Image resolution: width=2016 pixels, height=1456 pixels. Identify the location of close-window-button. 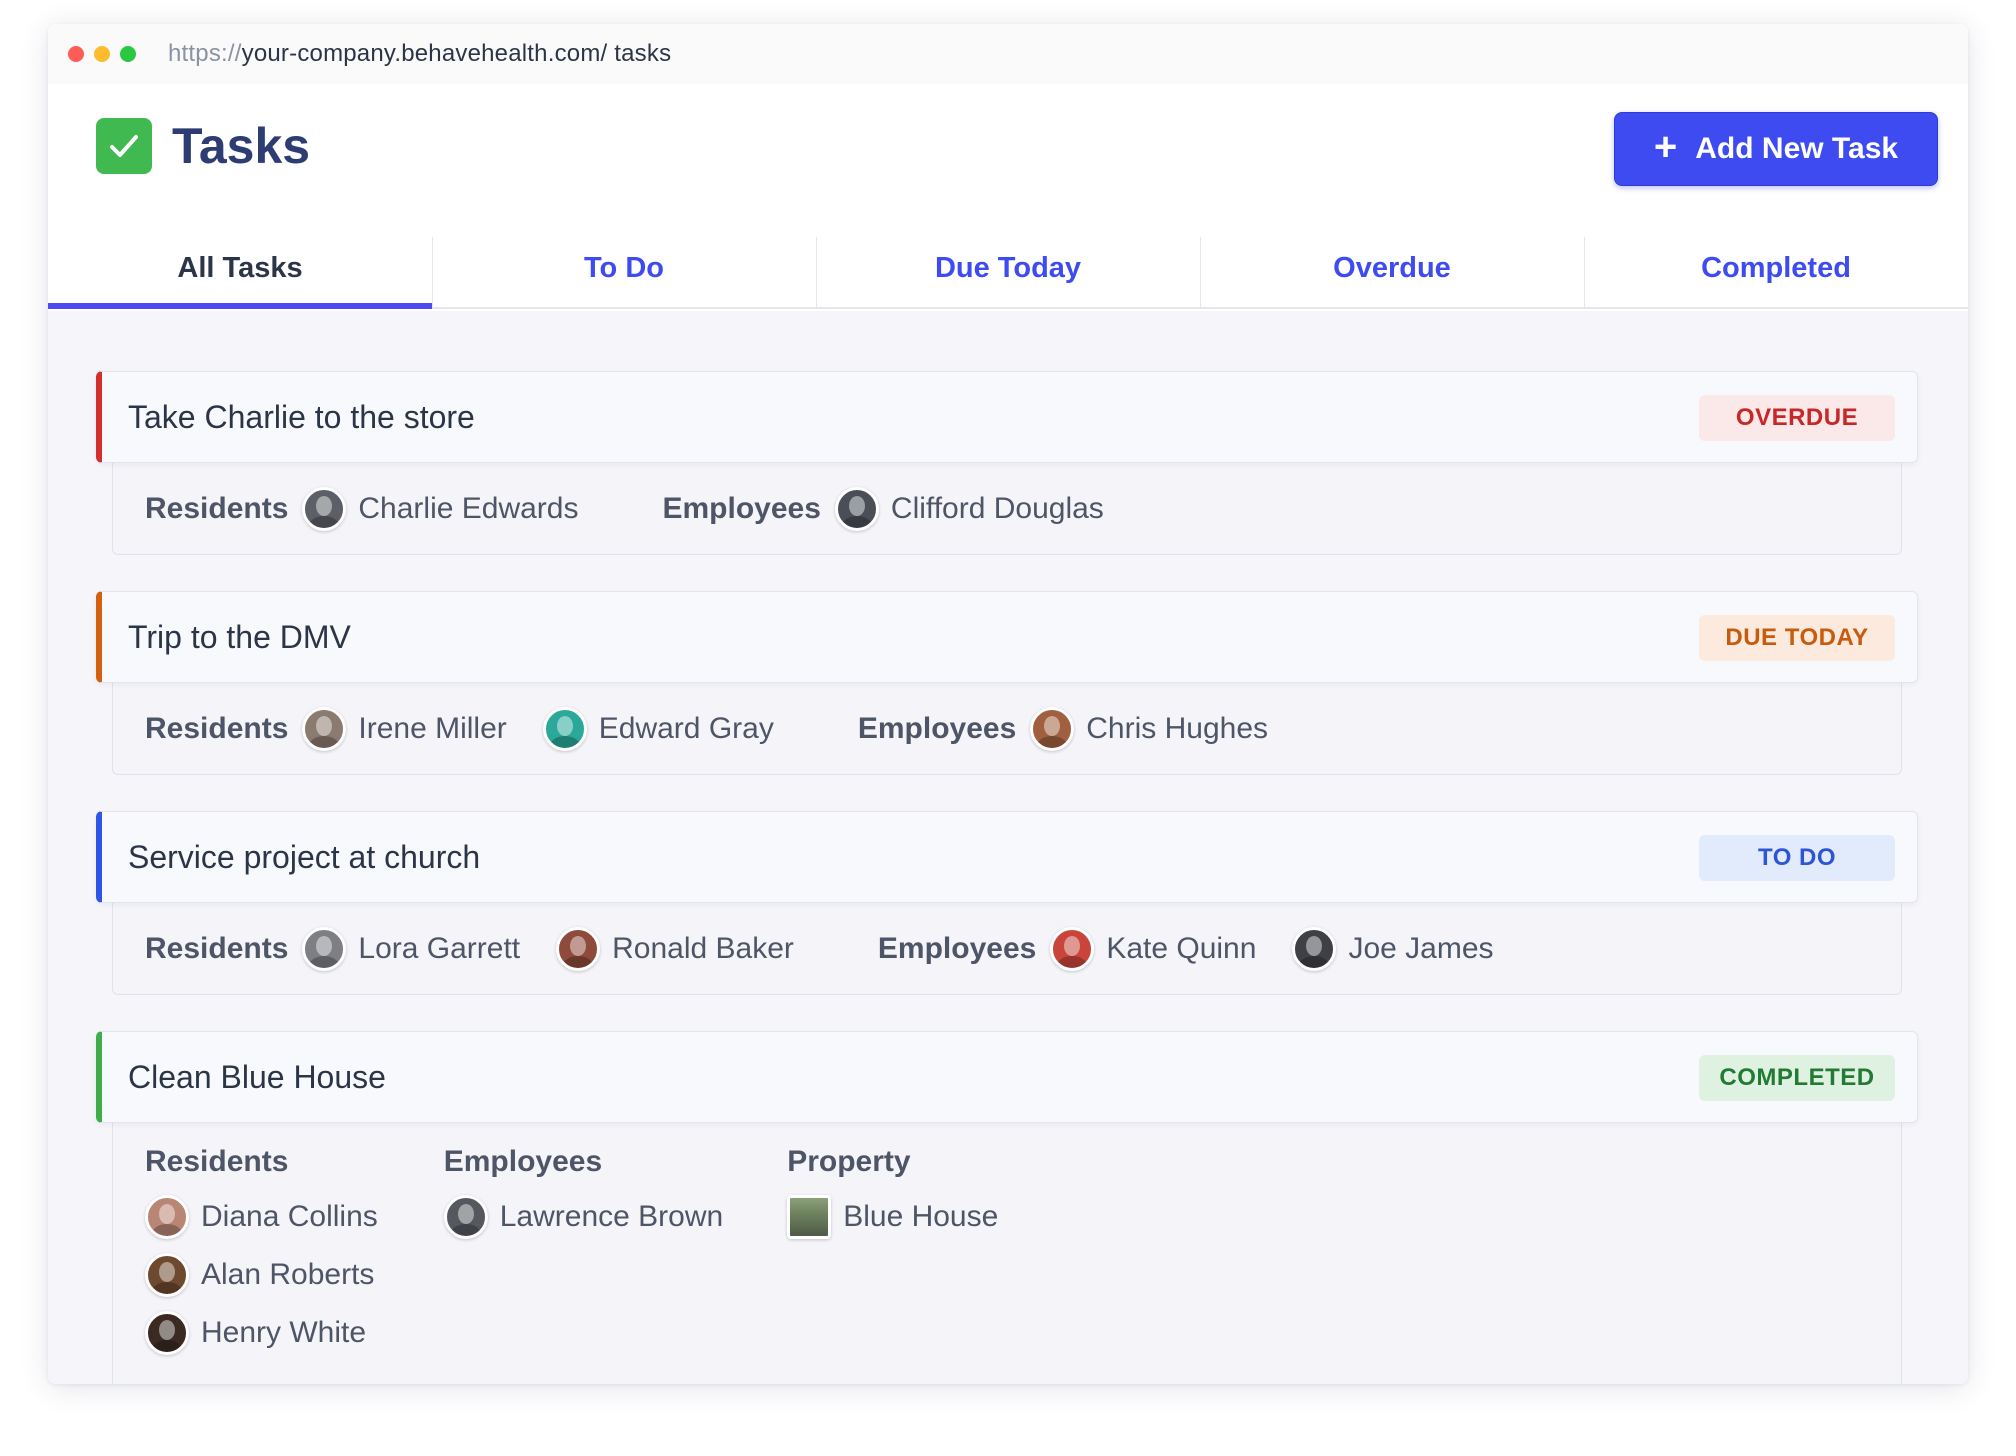
(76, 54).